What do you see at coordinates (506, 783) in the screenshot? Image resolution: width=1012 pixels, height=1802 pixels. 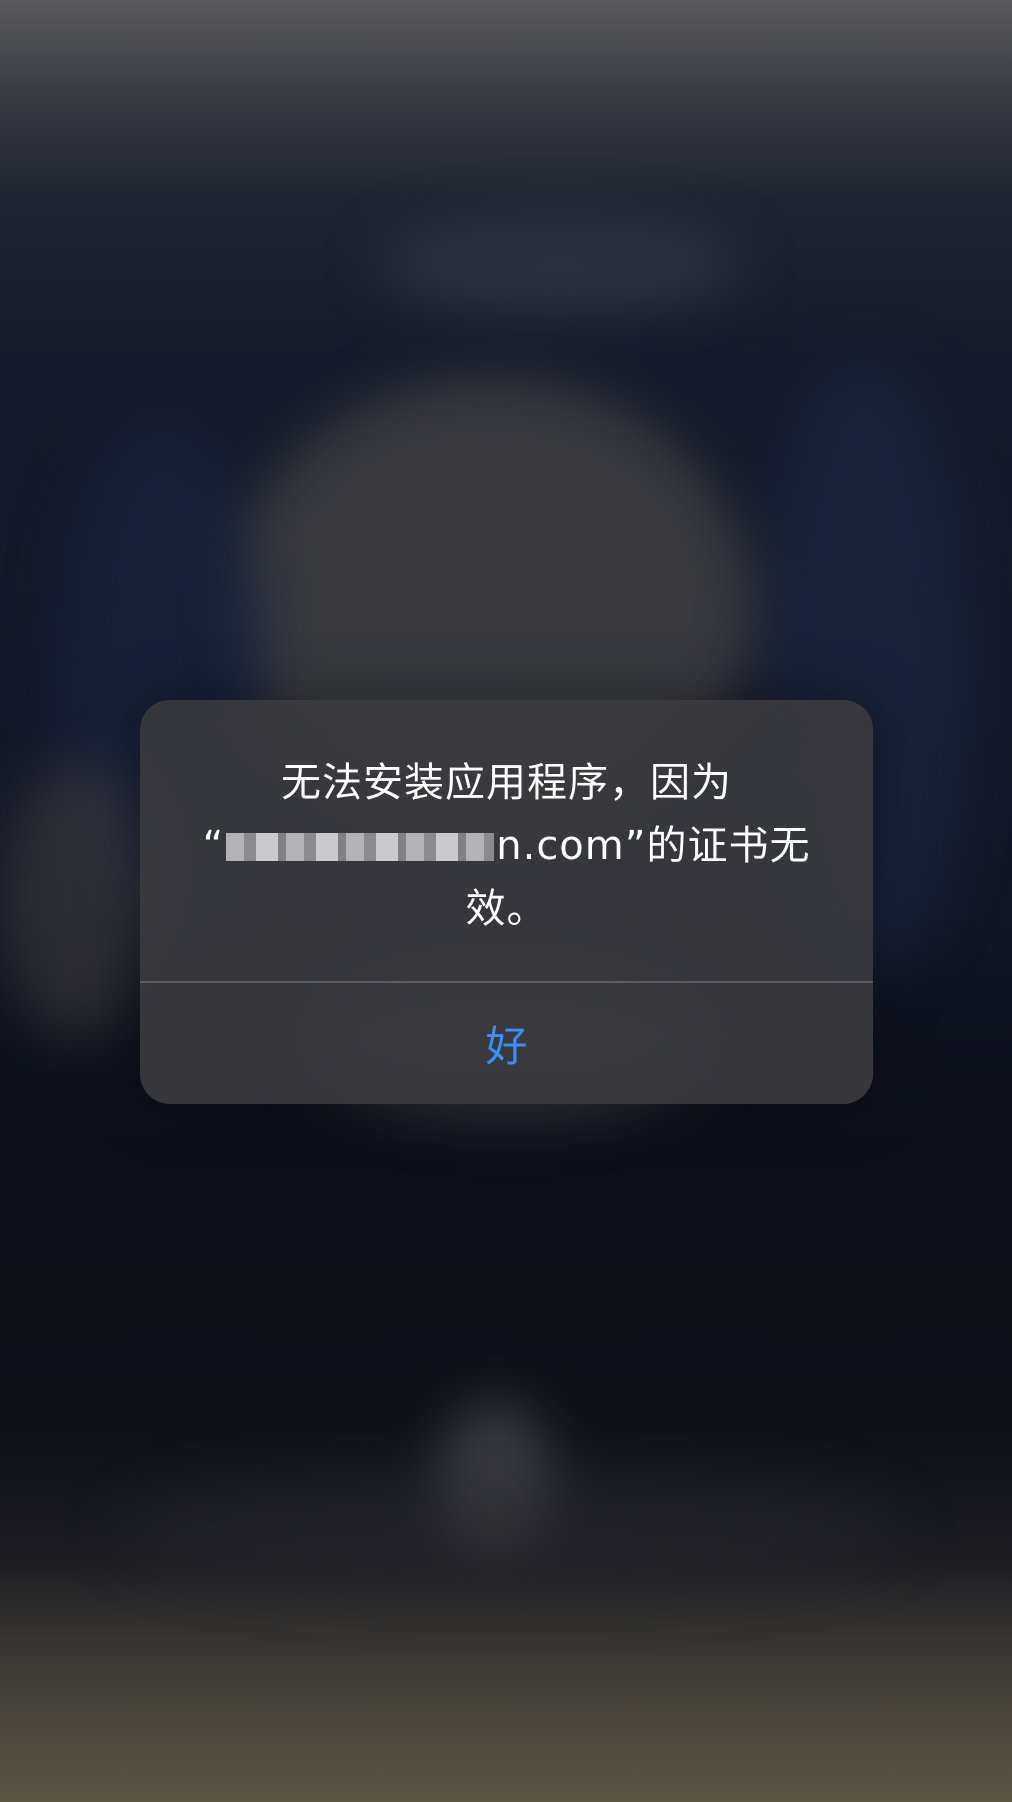 I see `alert-message-line-1: 无法安装应用程序，因为` at bounding box center [506, 783].